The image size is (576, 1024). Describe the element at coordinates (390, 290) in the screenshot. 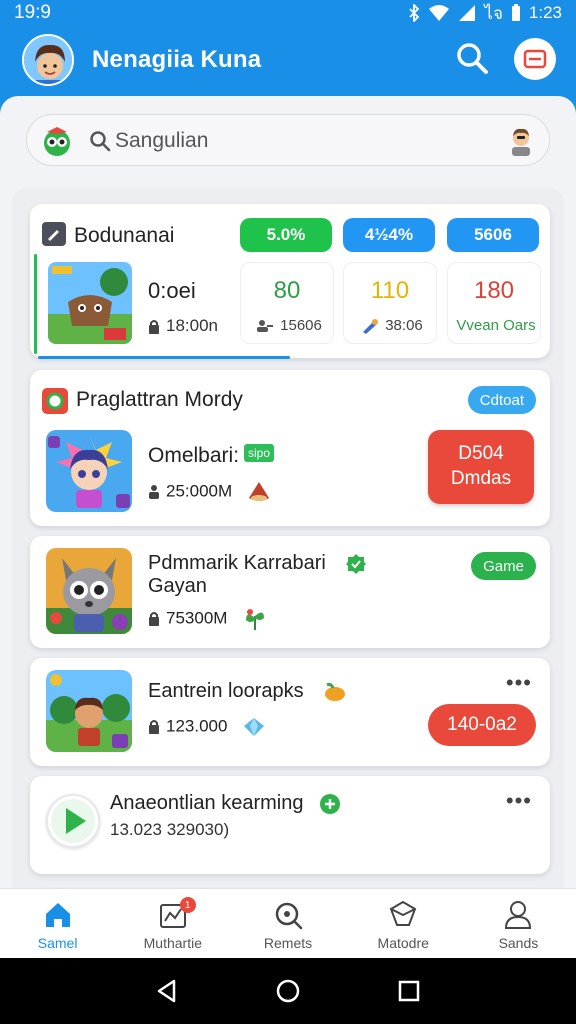

I see `stat-value: 110` at that location.